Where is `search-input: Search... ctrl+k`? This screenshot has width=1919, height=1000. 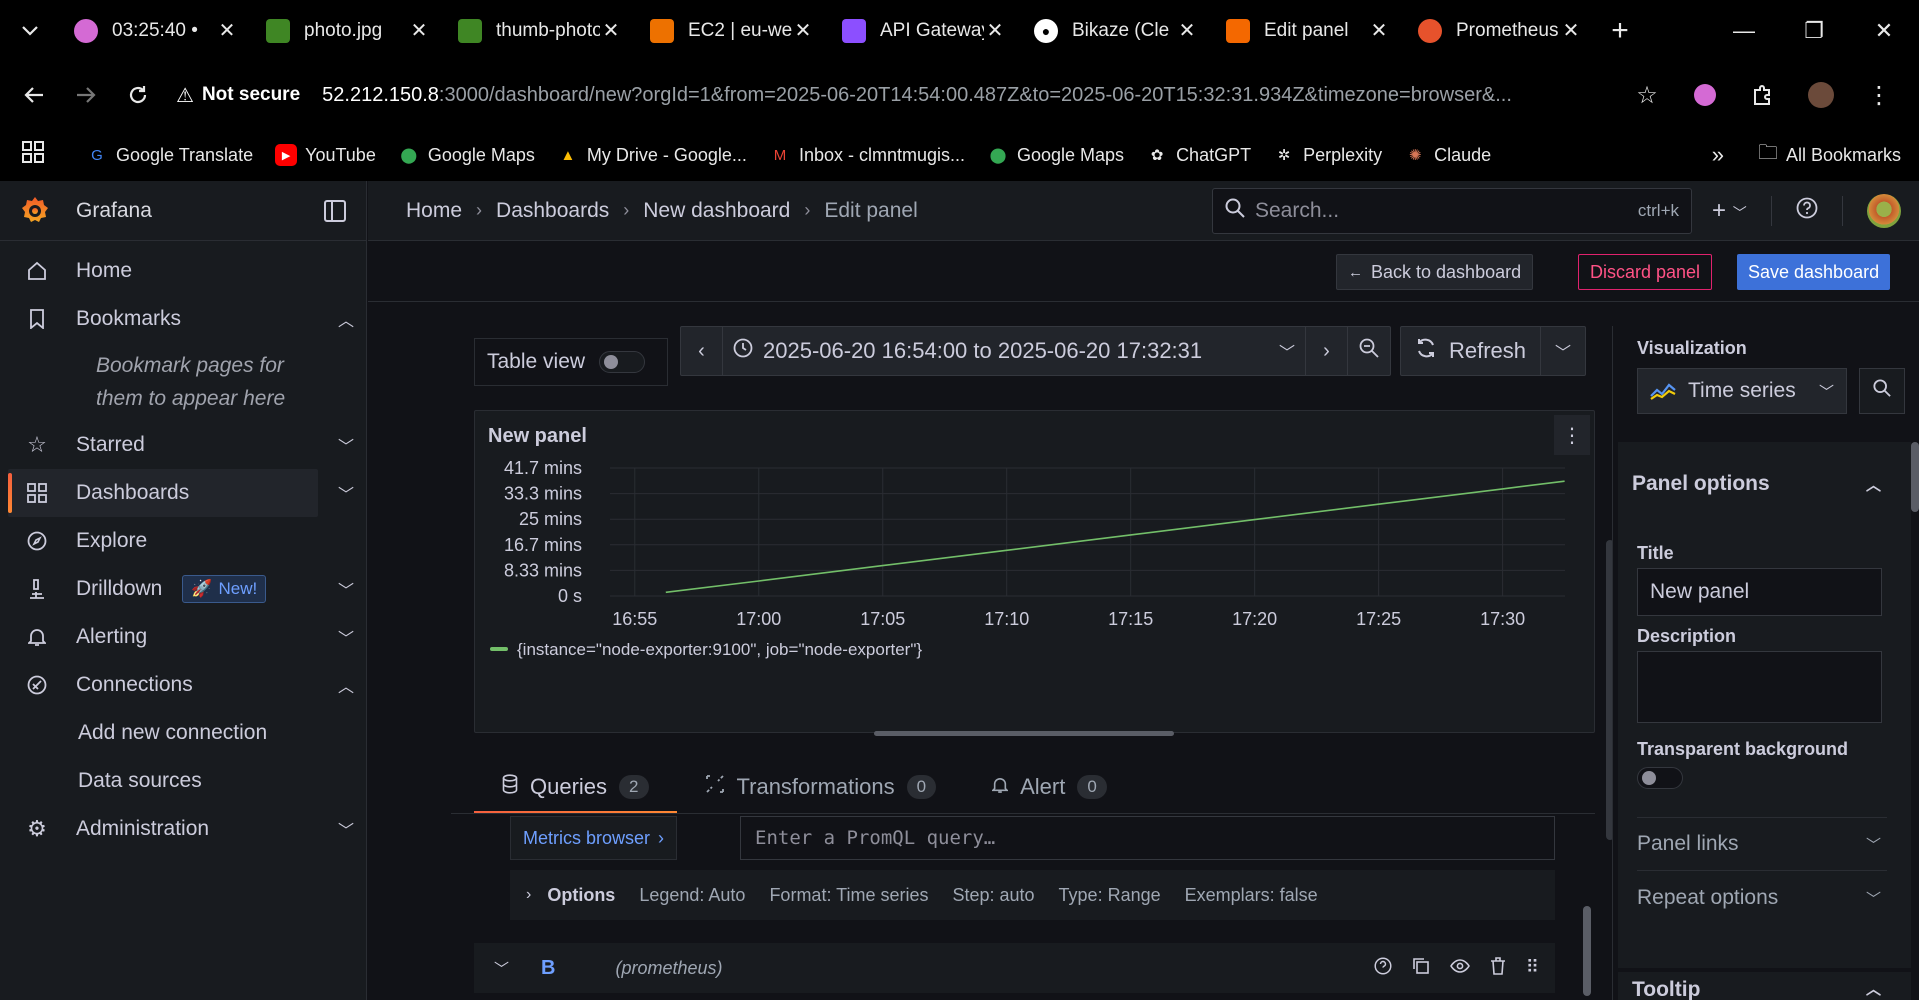 search-input: Search... ctrl+k is located at coordinates (1452, 211).